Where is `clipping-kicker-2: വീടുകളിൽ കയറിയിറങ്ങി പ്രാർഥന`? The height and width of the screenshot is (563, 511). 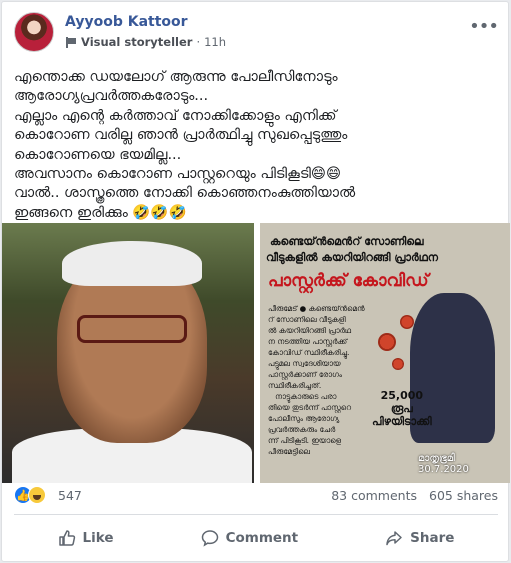
clipping-kicker-2: വീടുകളിൽ കയറിയിറങ്ങി പ്രാർഥന is located at coordinates (352, 257).